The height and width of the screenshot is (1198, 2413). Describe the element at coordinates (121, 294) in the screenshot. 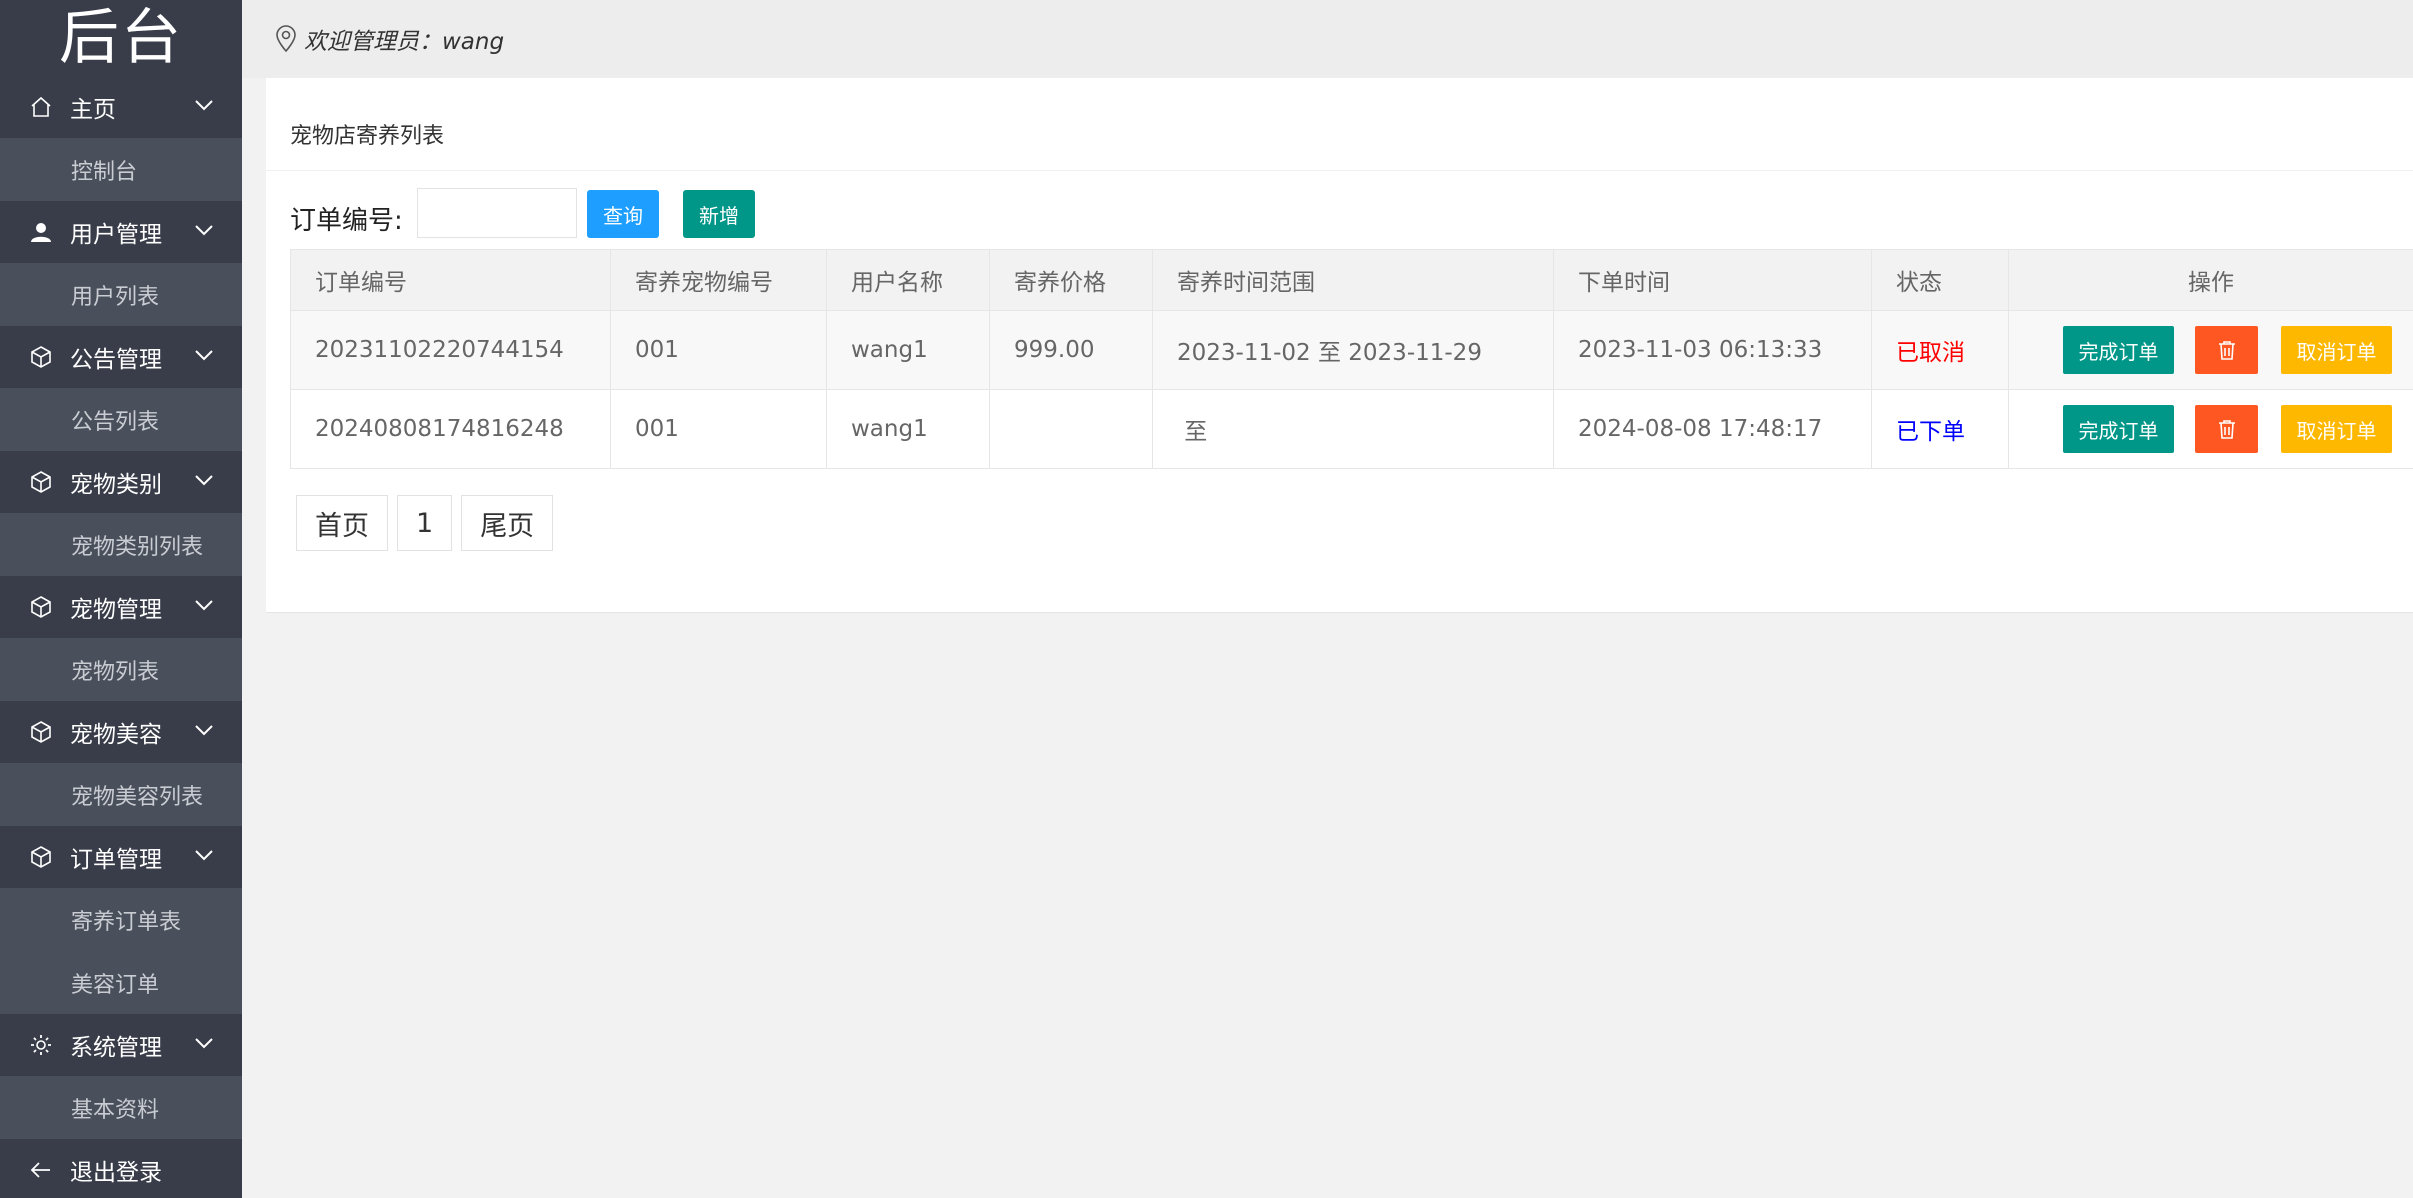

I see `sidebar-item-user-list: 用户列表` at that location.